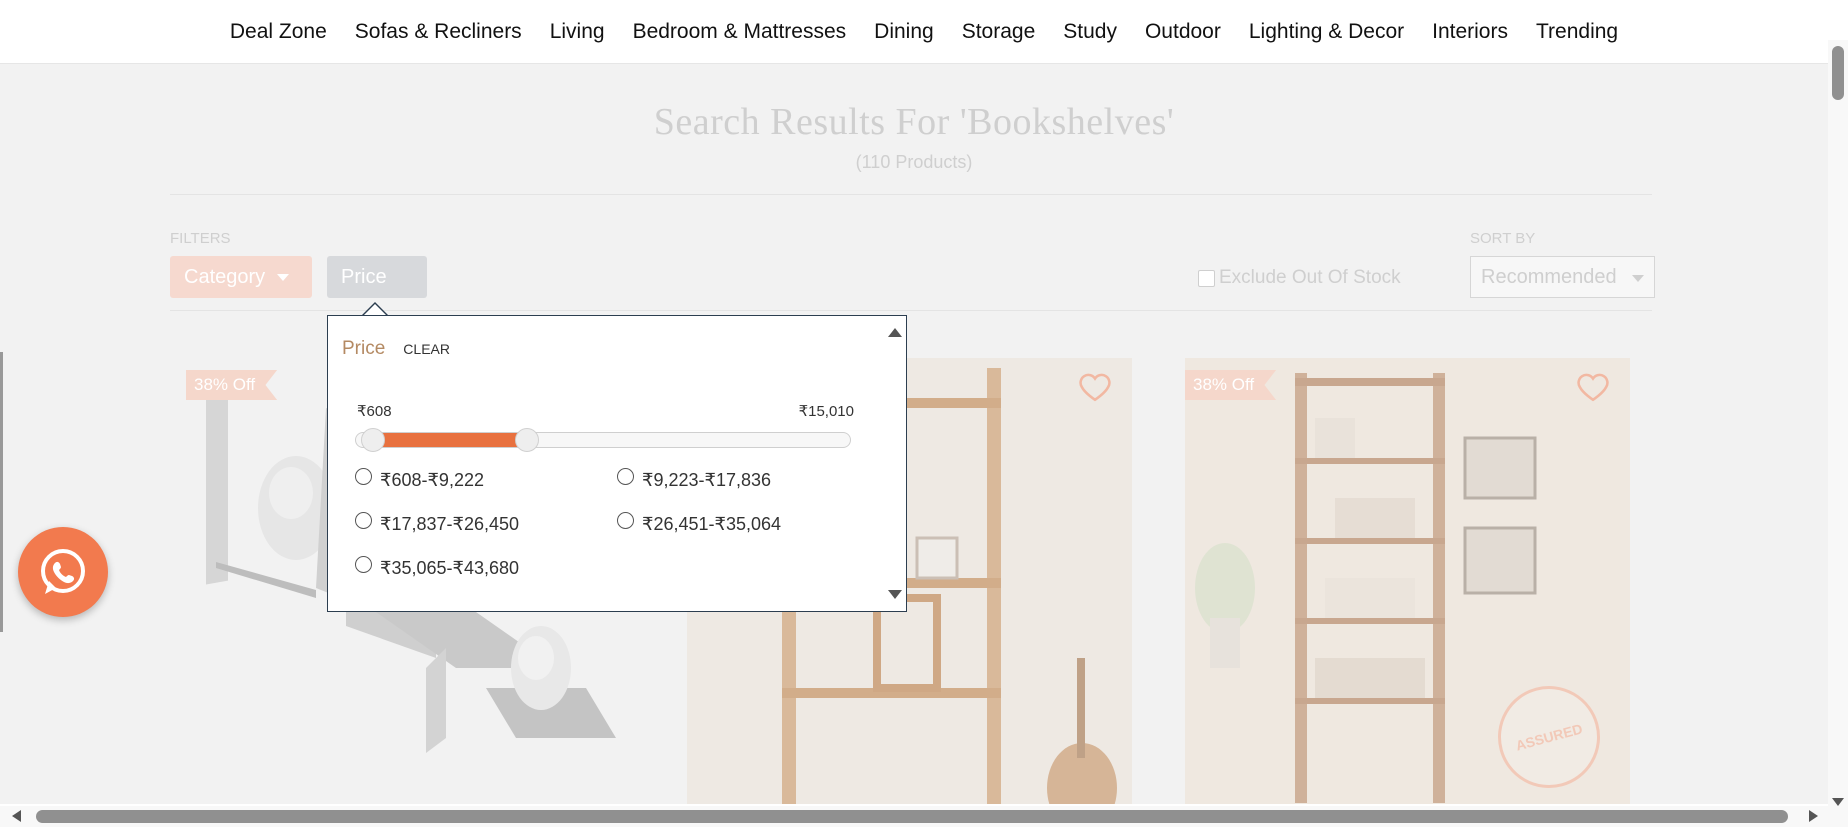 The image size is (1848, 827). Describe the element at coordinates (912, 816) in the screenshot. I see `horizontal-scrollbar-thumb` at that location.